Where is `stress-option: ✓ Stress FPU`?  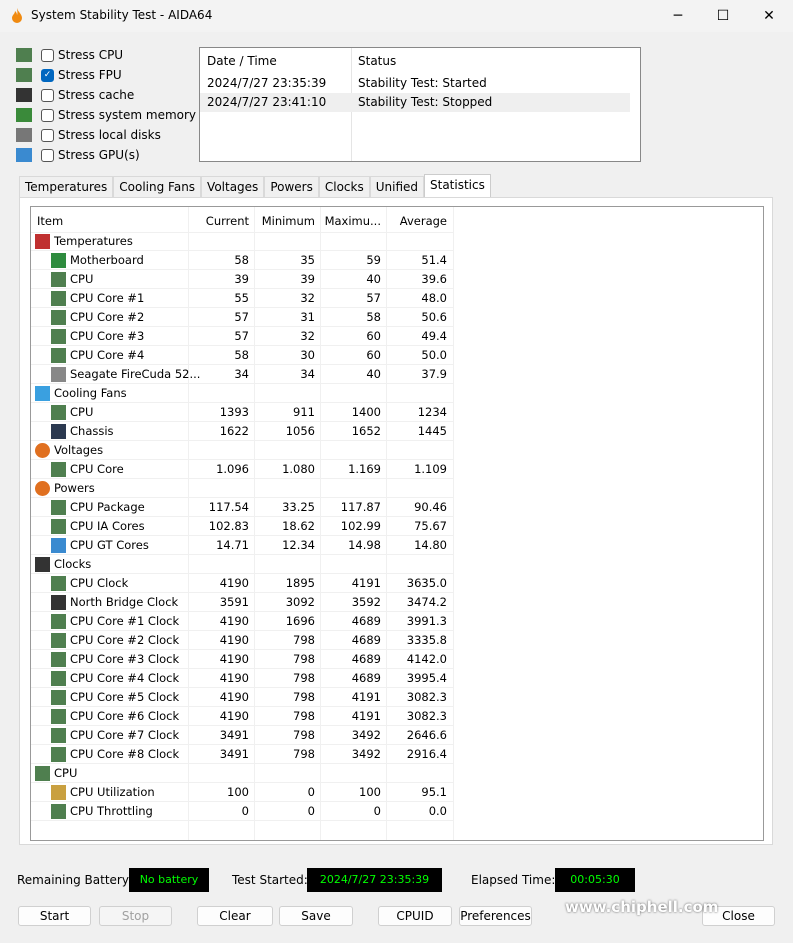
stress-option: ✓ Stress FPU is located at coordinates (69, 75).